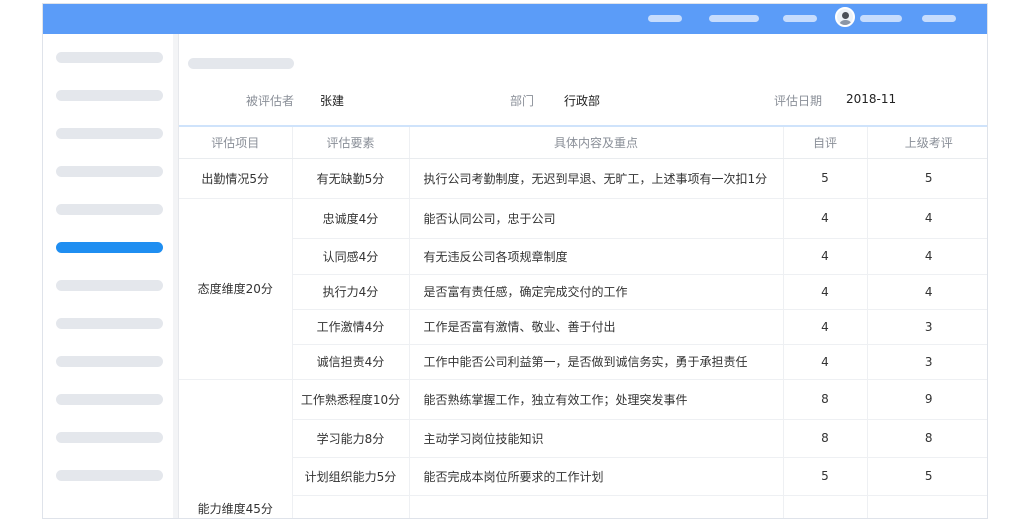  I want to click on employee-label: 被评估者, so click(270, 101).